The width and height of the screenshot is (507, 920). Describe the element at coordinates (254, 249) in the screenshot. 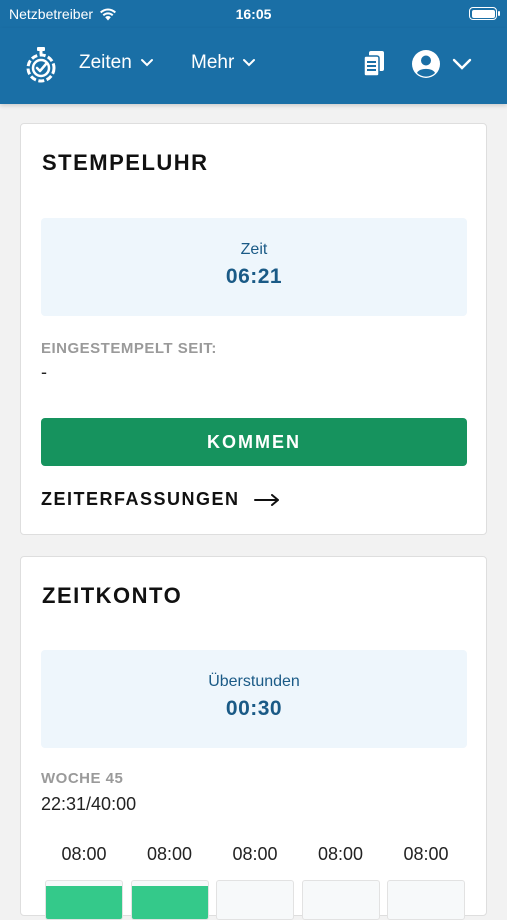

I see `time-label: Zeit` at that location.